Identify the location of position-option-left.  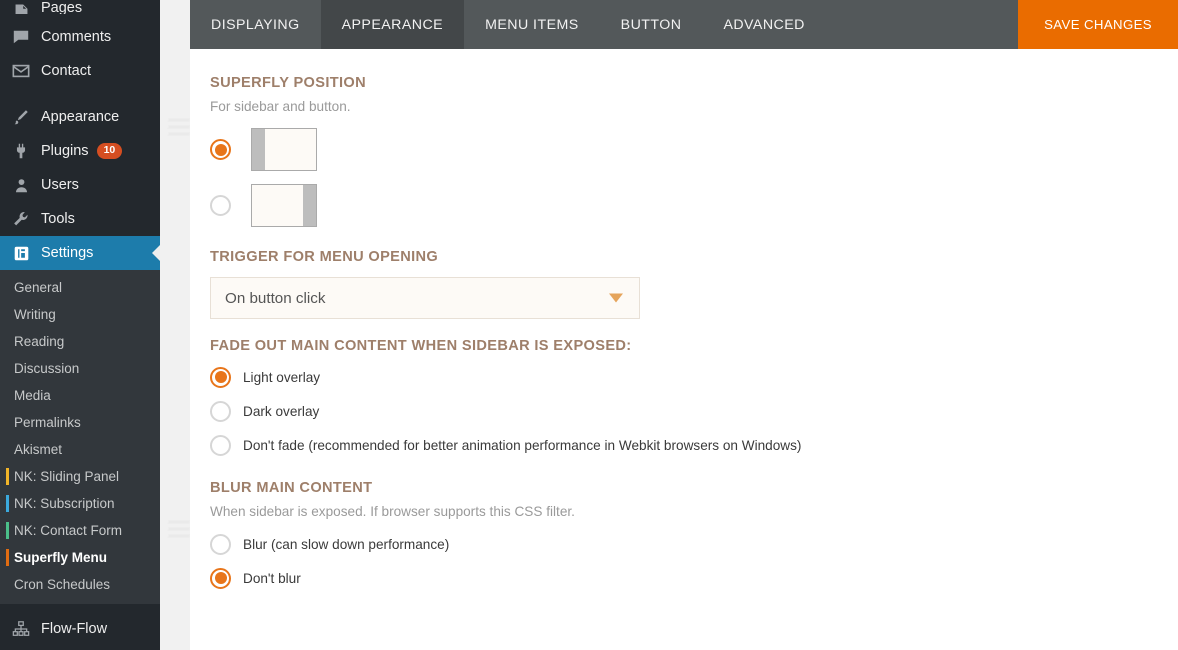
(694, 149).